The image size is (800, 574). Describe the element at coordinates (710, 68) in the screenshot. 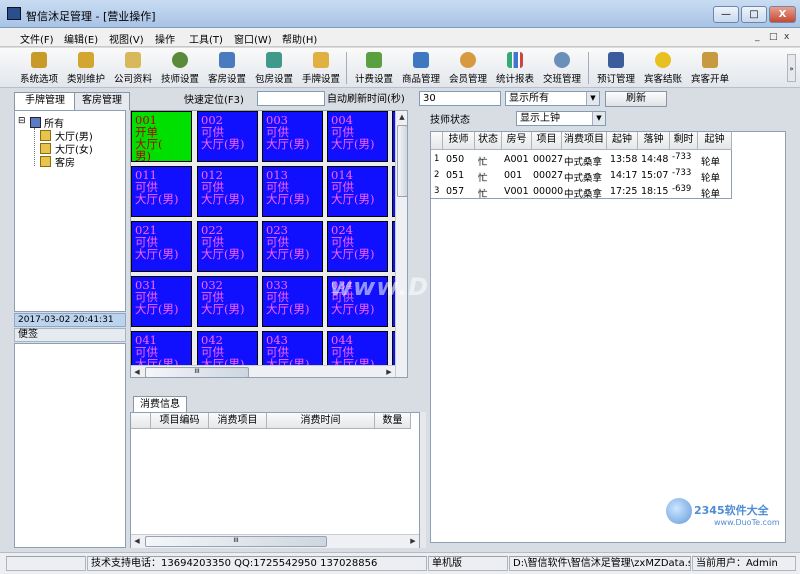

I see `open-bill-button: 宾客开单` at that location.